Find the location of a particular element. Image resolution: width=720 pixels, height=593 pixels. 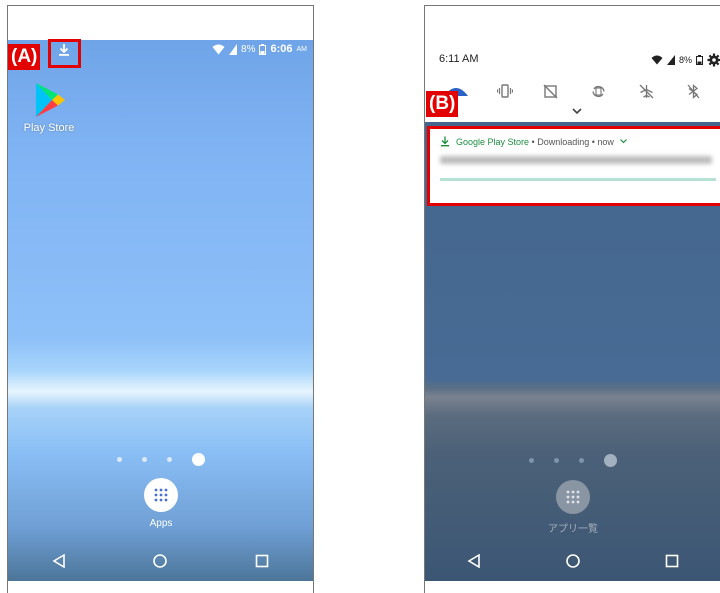

quick-settings-row is located at coordinates (572, 103).